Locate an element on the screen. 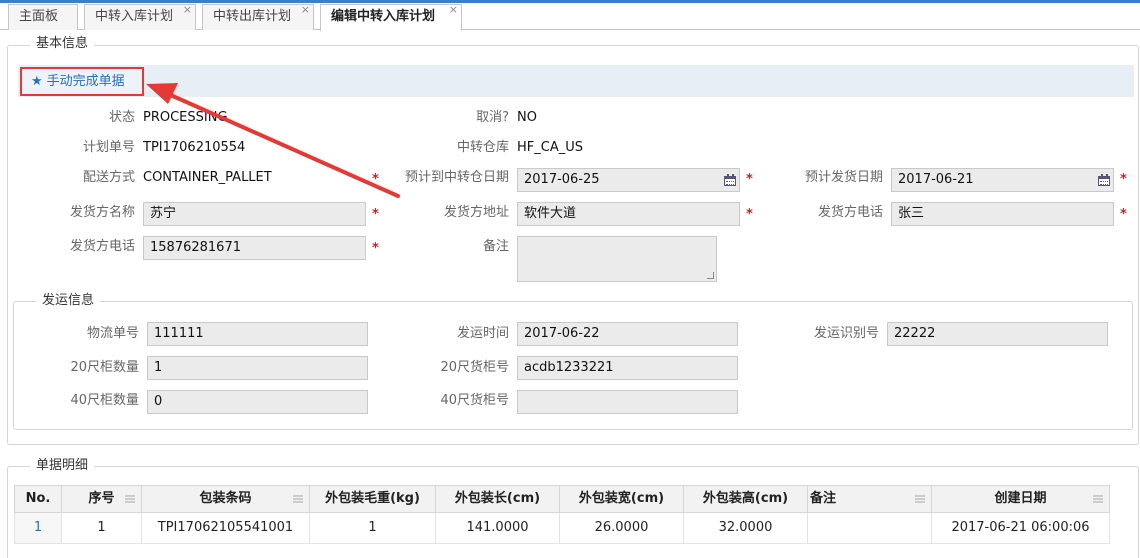 The width and height of the screenshot is (1140, 558). manual-complete-button: ★ 手动完成单据 is located at coordinates (82, 81).